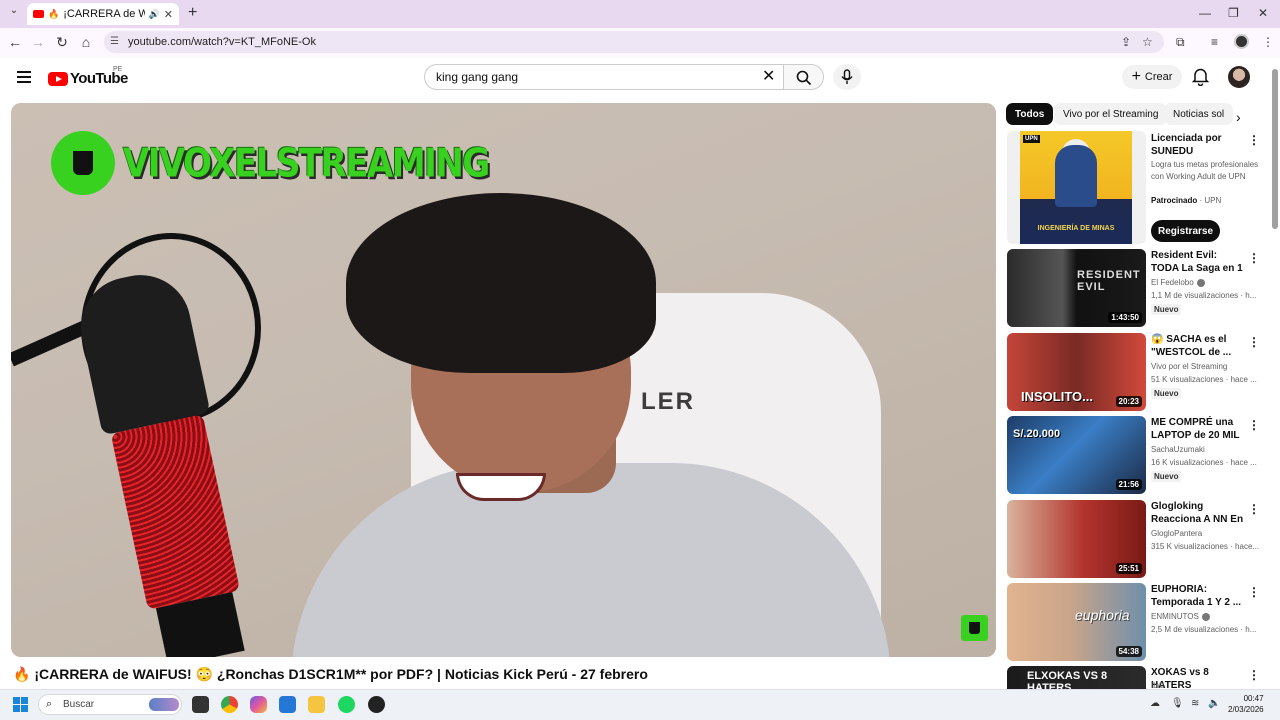  Describe the element at coordinates (1254, 140) in the screenshot. I see `ad-more-icon: ⋮` at that location.